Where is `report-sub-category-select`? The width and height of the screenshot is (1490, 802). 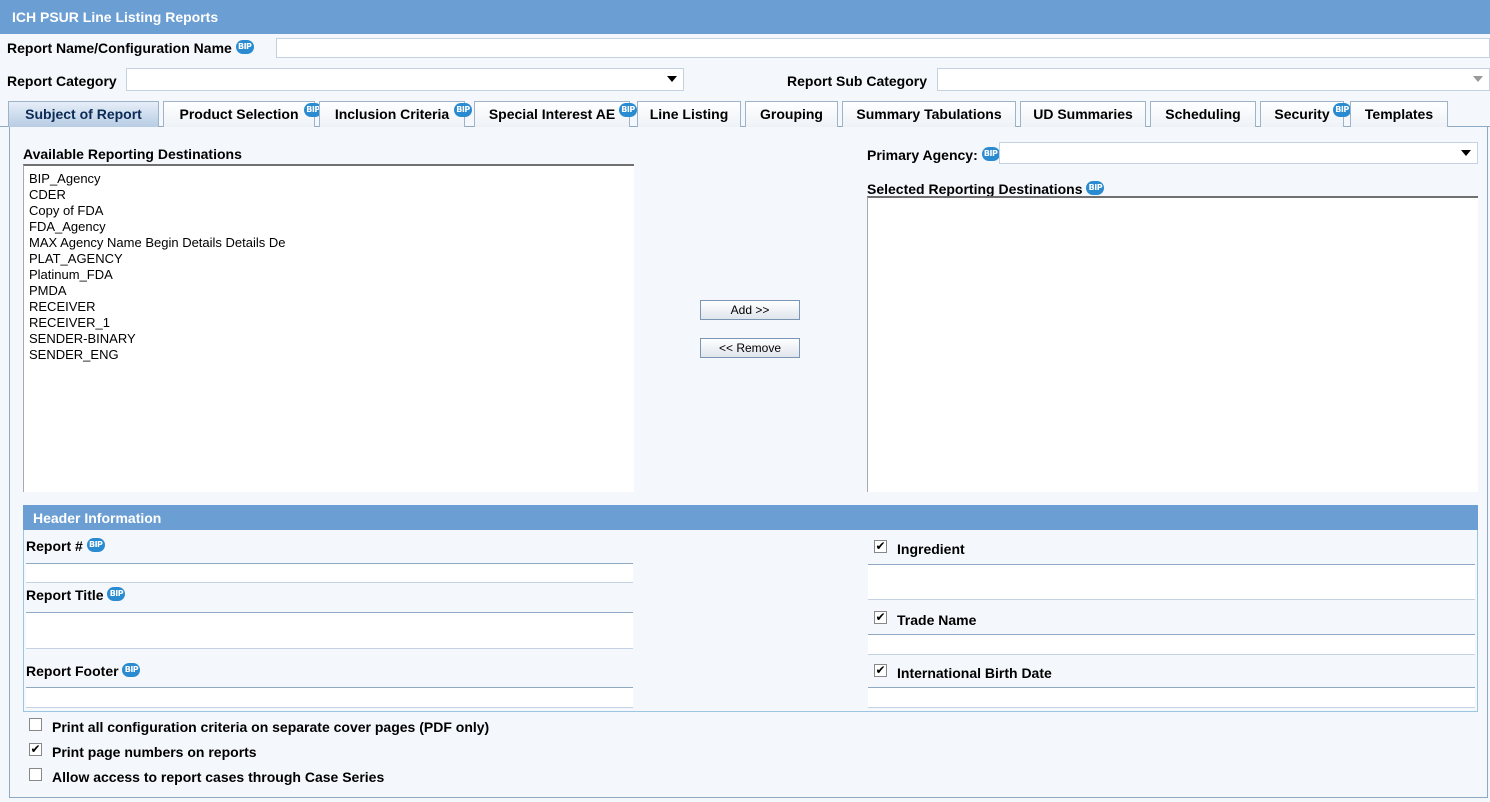 report-sub-category-select is located at coordinates (1213, 79).